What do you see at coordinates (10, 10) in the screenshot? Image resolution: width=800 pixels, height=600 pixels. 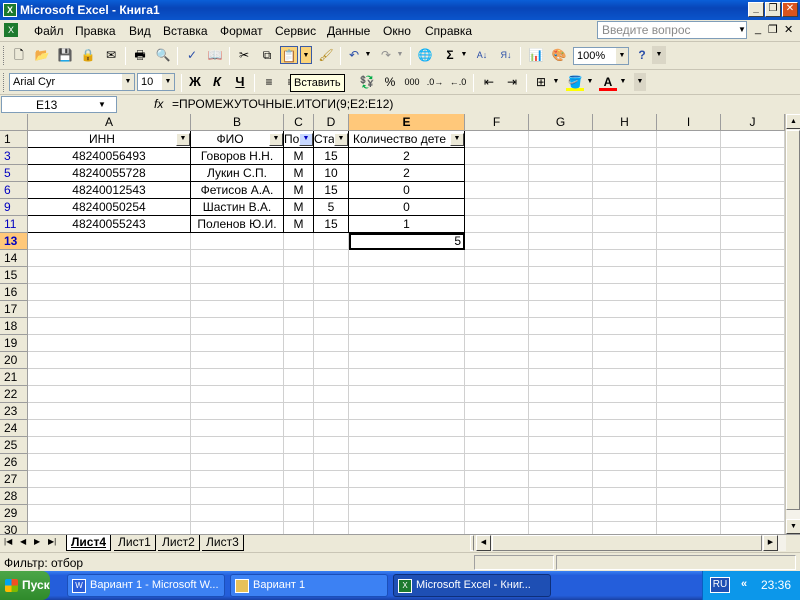 I see `excel-app-icon: X` at bounding box center [10, 10].